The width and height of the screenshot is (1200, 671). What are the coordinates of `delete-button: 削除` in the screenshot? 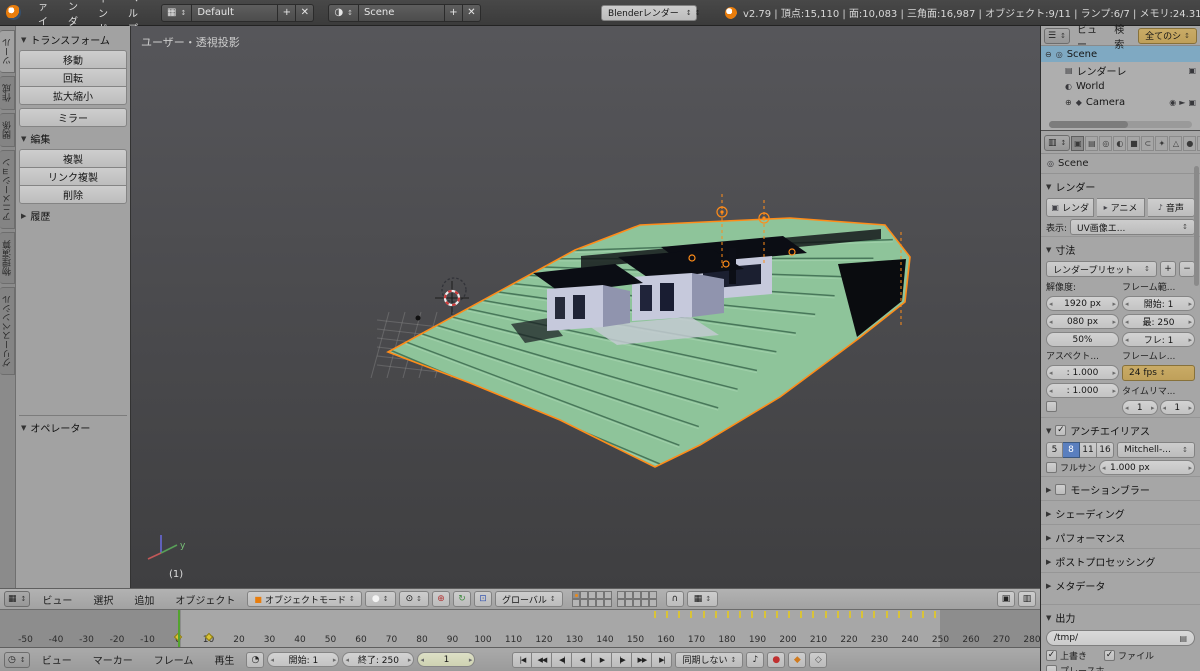 It's located at (73, 194).